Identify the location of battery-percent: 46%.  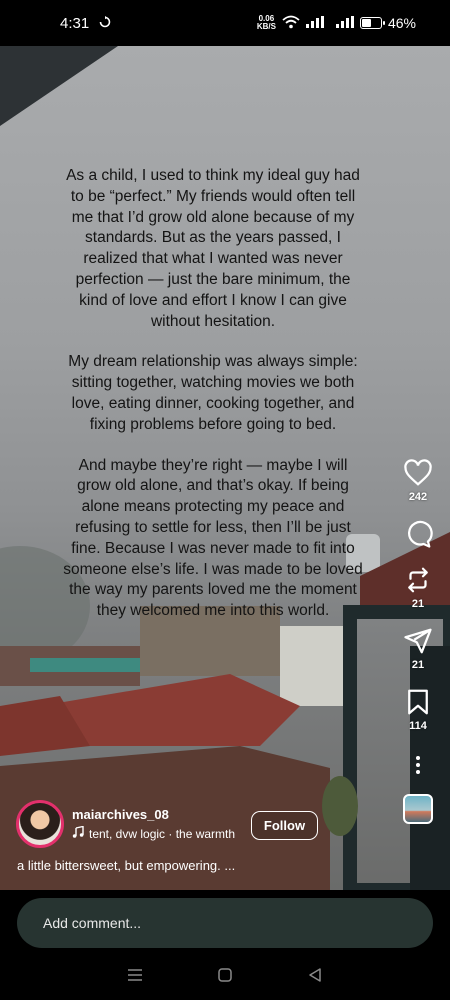
(401, 23).